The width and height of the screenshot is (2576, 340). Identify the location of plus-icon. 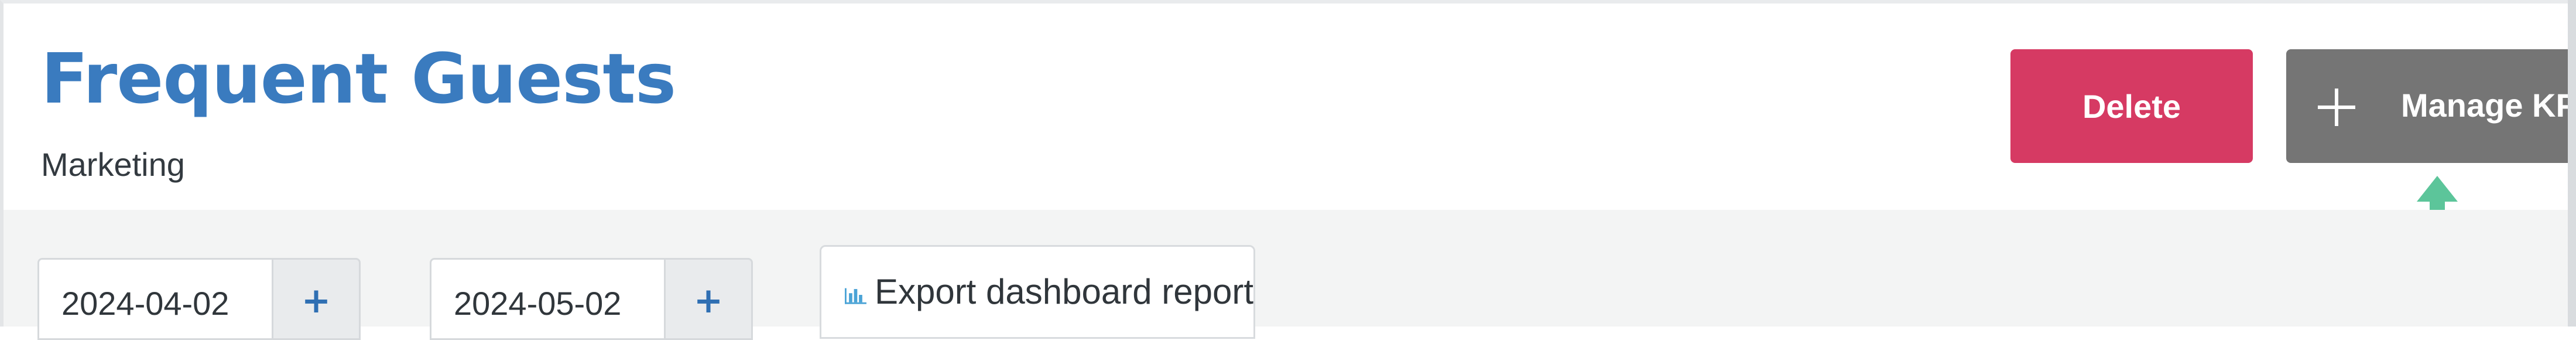
(2336, 107).